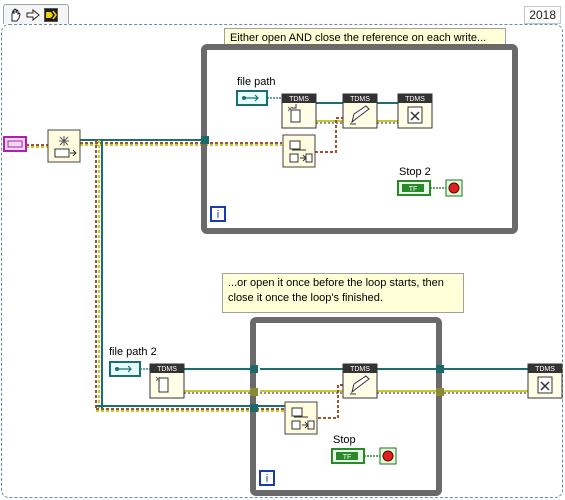  Describe the element at coordinates (125, 369) in the screenshot. I see `file-path-2-control` at that location.